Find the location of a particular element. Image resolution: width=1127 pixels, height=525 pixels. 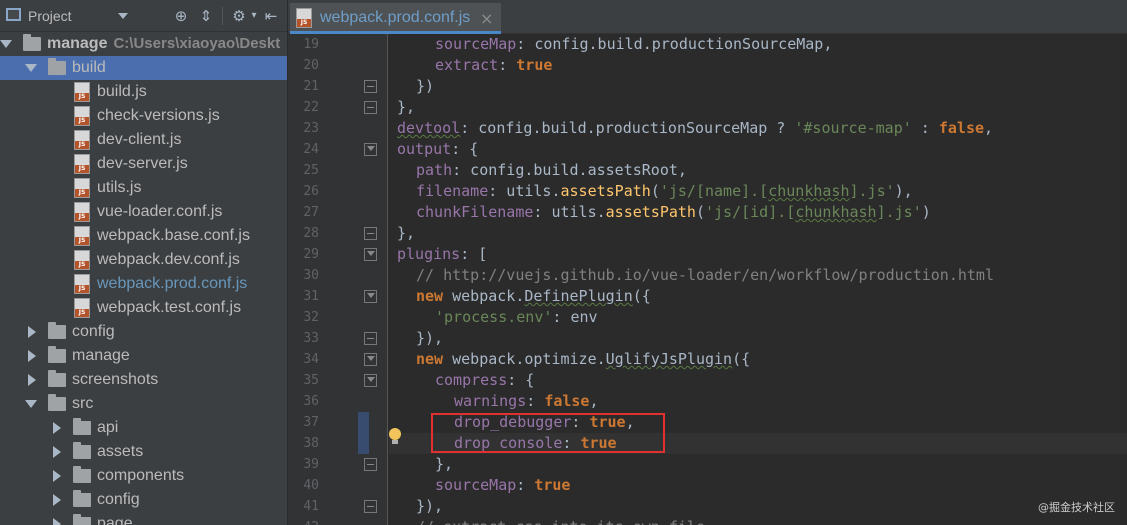

line-number: 40 is located at coordinates (311, 485).